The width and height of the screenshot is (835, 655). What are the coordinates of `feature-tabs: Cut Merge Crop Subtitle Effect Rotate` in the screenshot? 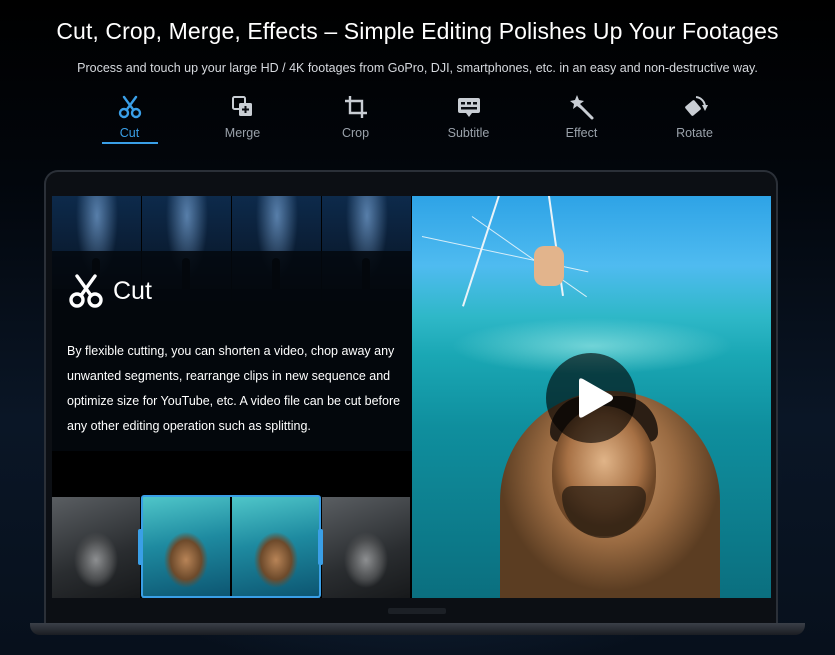 It's located at (418, 118).